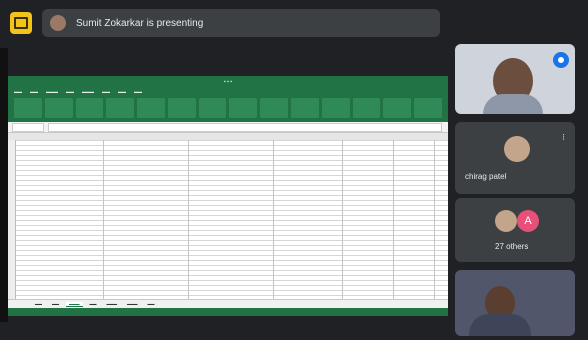 The height and width of the screenshot is (340, 588). Describe the element at coordinates (228, 127) in the screenshot. I see `formula-bar` at that location.